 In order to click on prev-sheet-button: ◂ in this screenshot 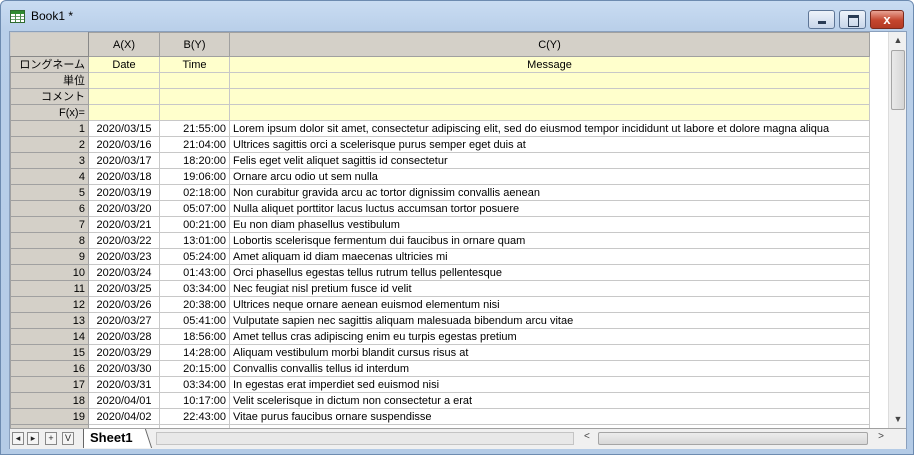, I will do `click(18, 438)`.